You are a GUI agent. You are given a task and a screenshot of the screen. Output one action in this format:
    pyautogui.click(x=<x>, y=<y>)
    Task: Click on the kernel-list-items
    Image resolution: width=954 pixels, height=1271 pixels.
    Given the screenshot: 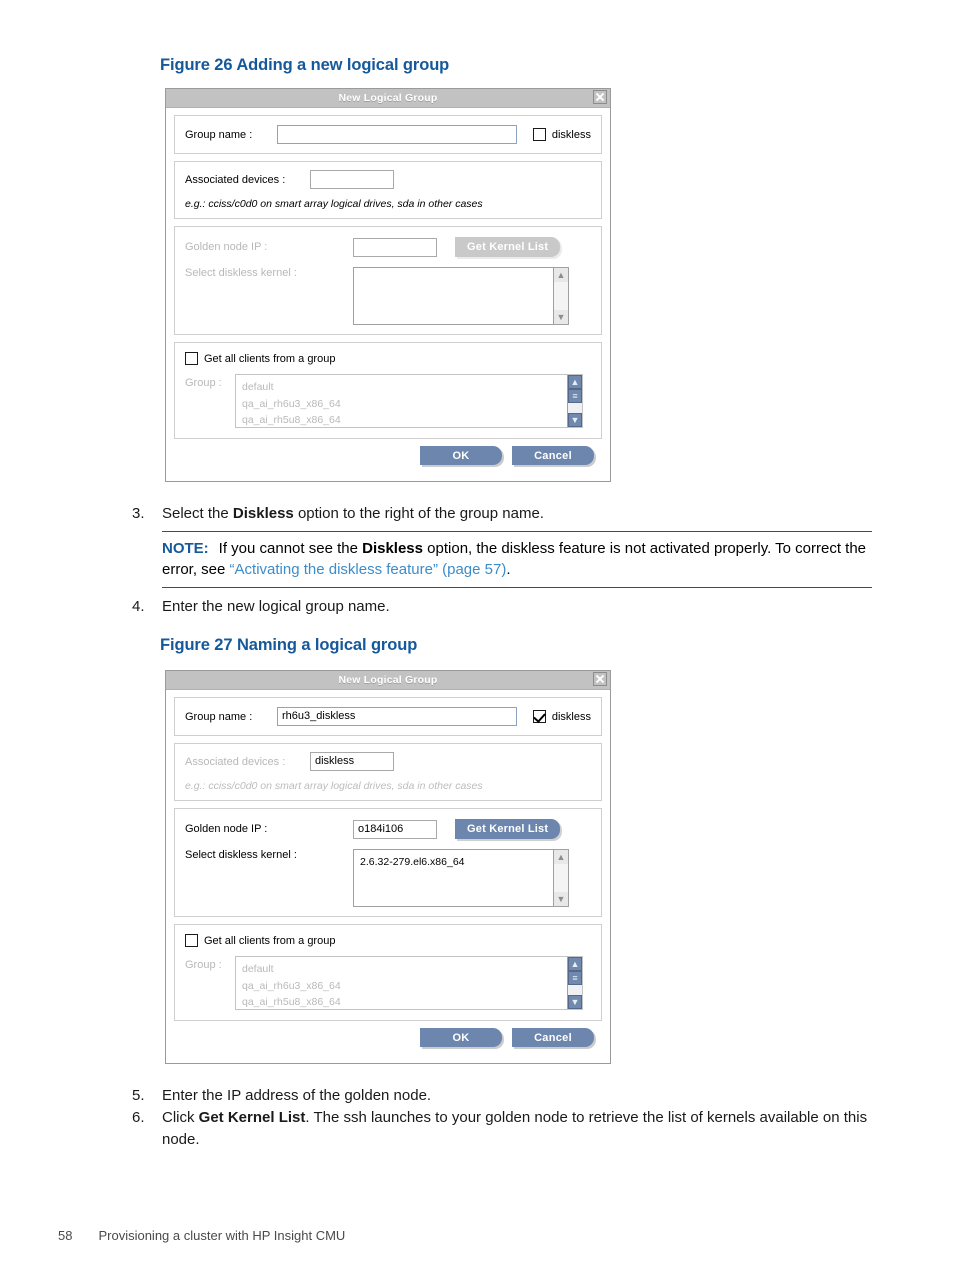 What is the action you would take?
    pyautogui.click(x=461, y=272)
    